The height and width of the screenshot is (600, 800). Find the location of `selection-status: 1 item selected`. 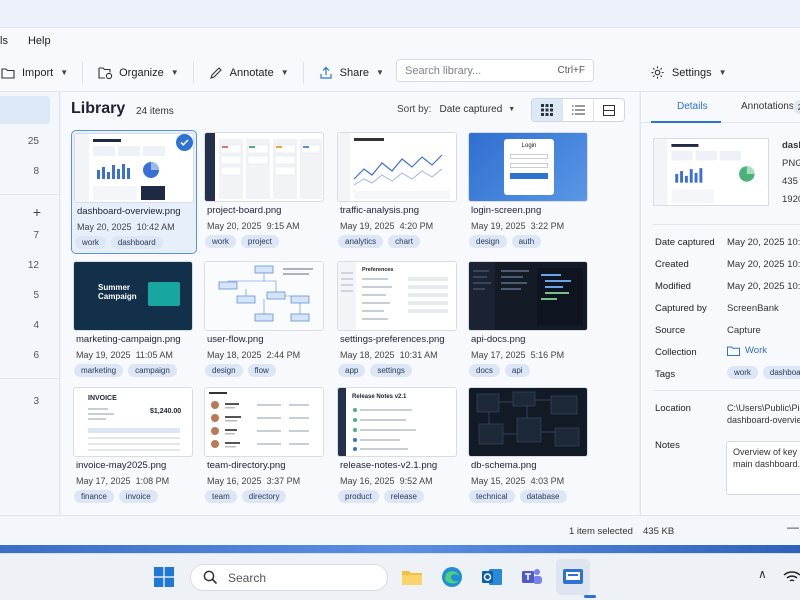

selection-status: 1 item selected is located at coordinates (601, 531).